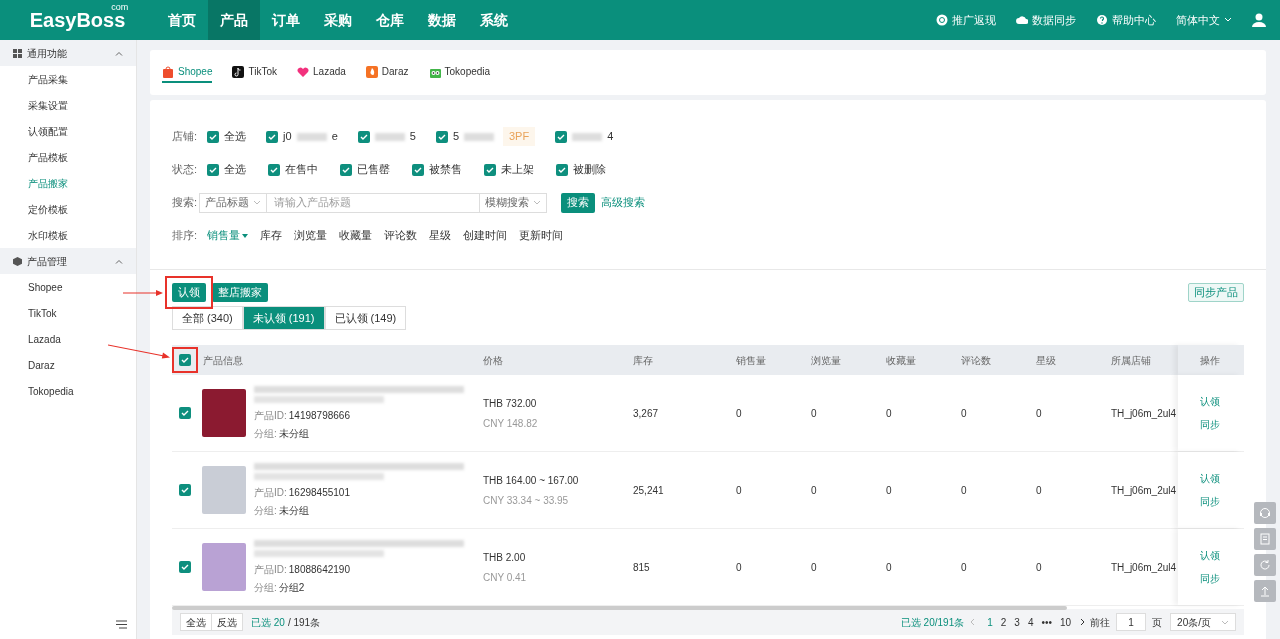  I want to click on search-field-select: 产品标题, so click(233, 202).